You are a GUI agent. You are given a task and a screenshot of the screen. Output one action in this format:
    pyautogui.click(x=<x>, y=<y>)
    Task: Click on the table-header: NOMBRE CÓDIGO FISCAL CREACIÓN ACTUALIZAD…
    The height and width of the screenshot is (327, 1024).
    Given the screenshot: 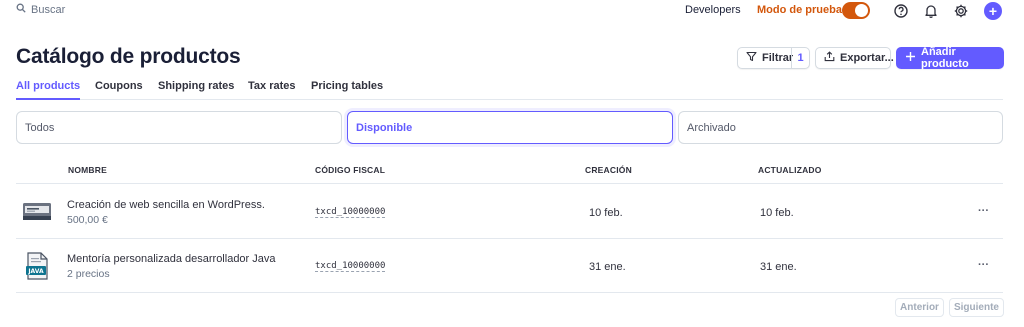 What is the action you would take?
    pyautogui.click(x=509, y=172)
    